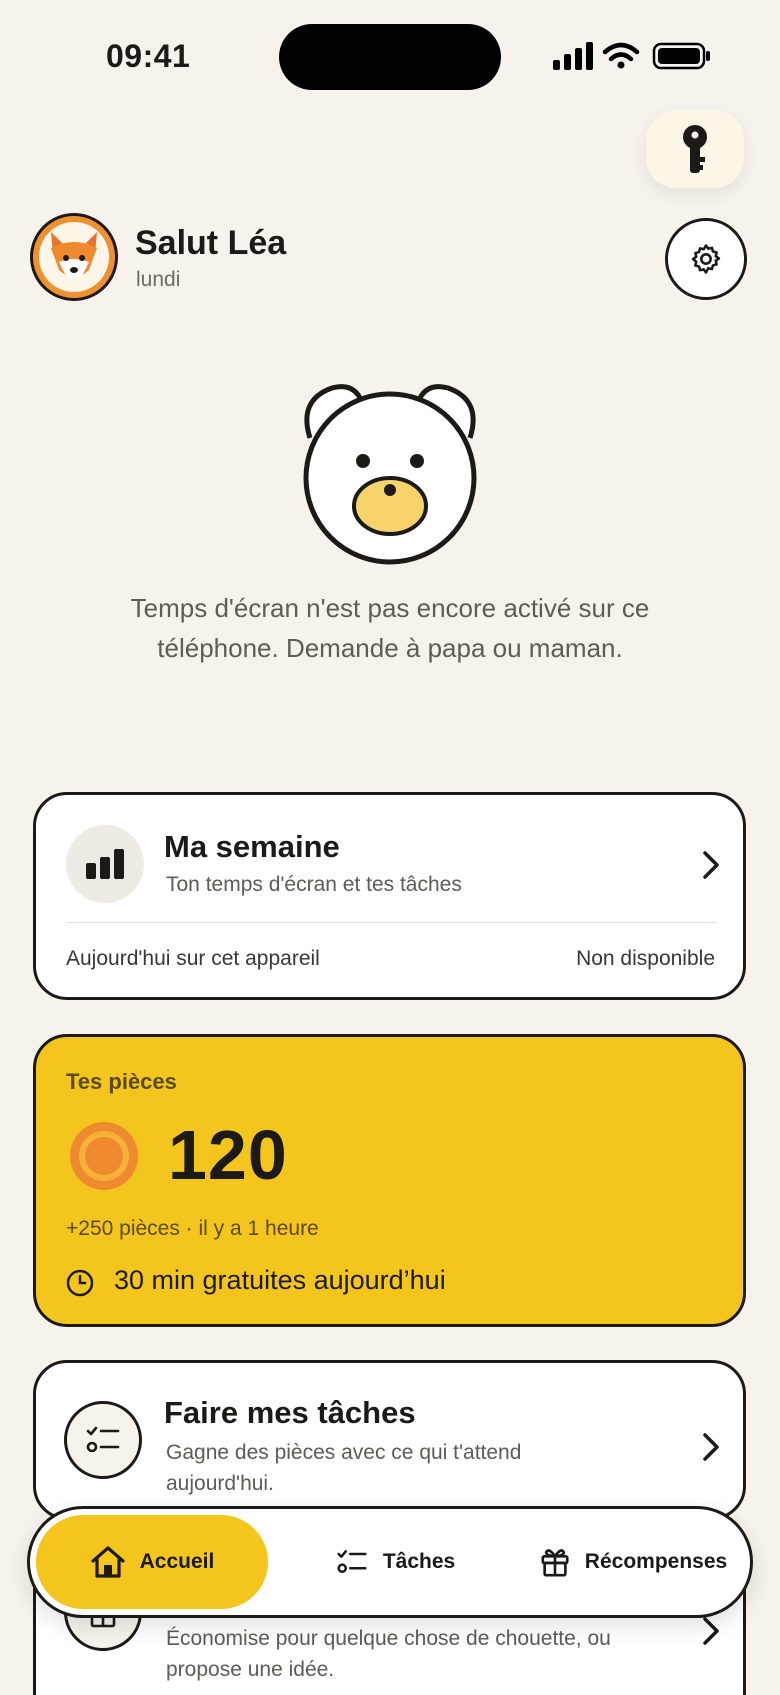 This screenshot has height=1695, width=780. I want to click on week-card-subtitle: Ton temps d'écran et tes tâches, so click(314, 884).